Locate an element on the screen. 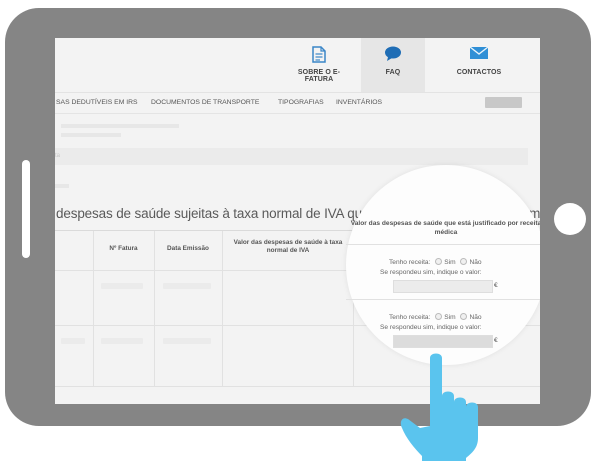 The width and height of the screenshot is (595, 461). nav-faq: FAQ is located at coordinates (393, 65).